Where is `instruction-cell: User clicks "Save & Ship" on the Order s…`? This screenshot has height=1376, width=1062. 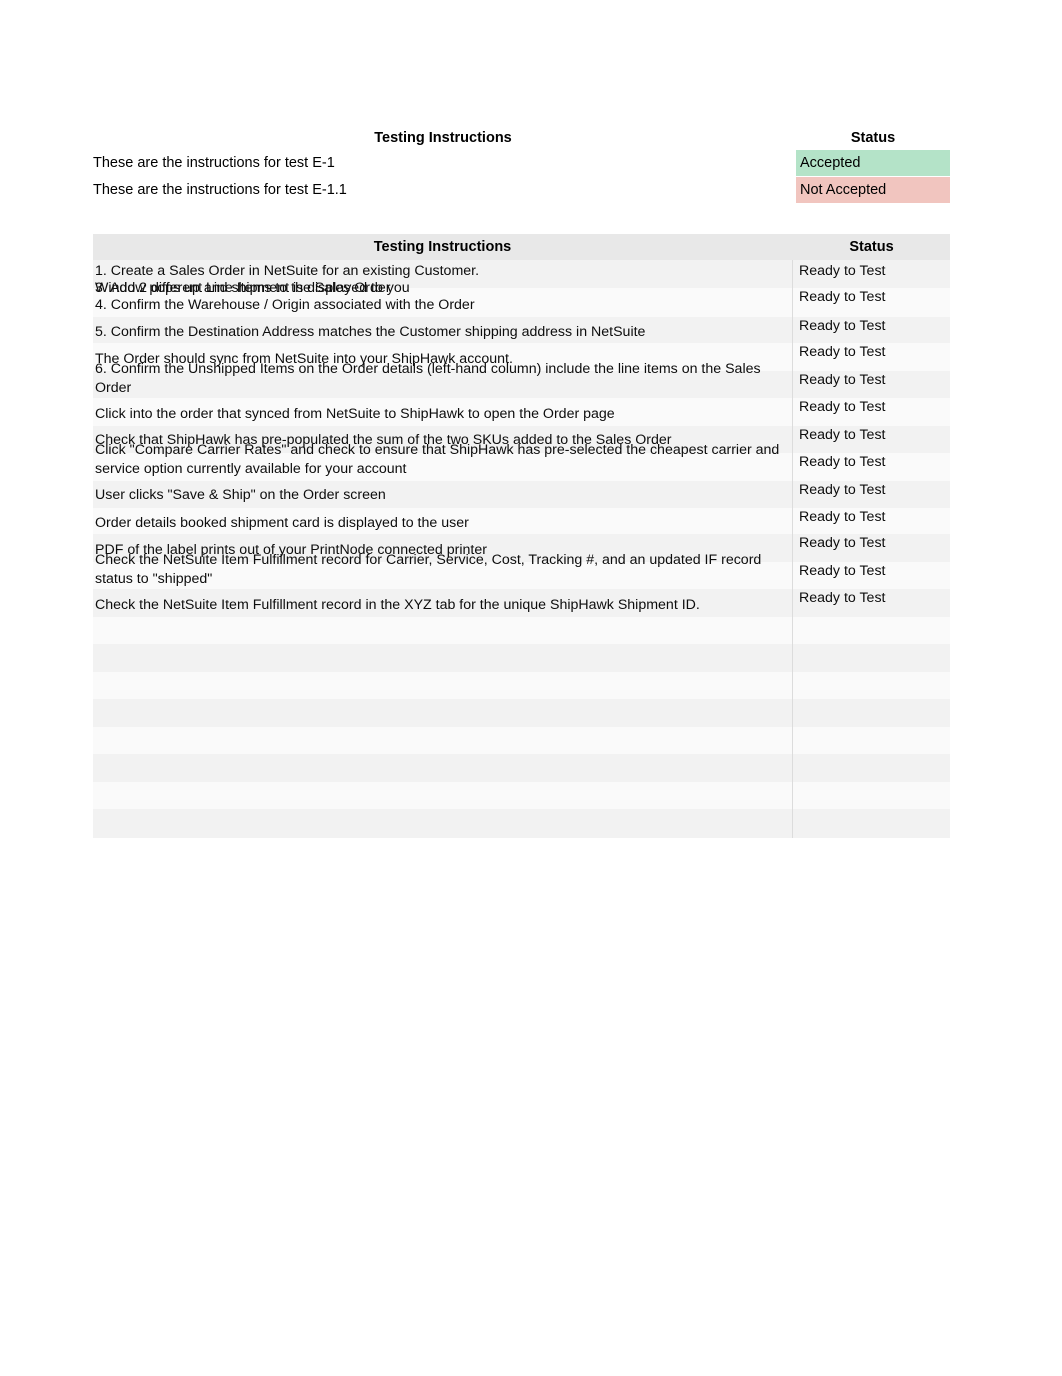 instruction-cell: User clicks "Save & Ship" on the Order s… is located at coordinates (240, 495).